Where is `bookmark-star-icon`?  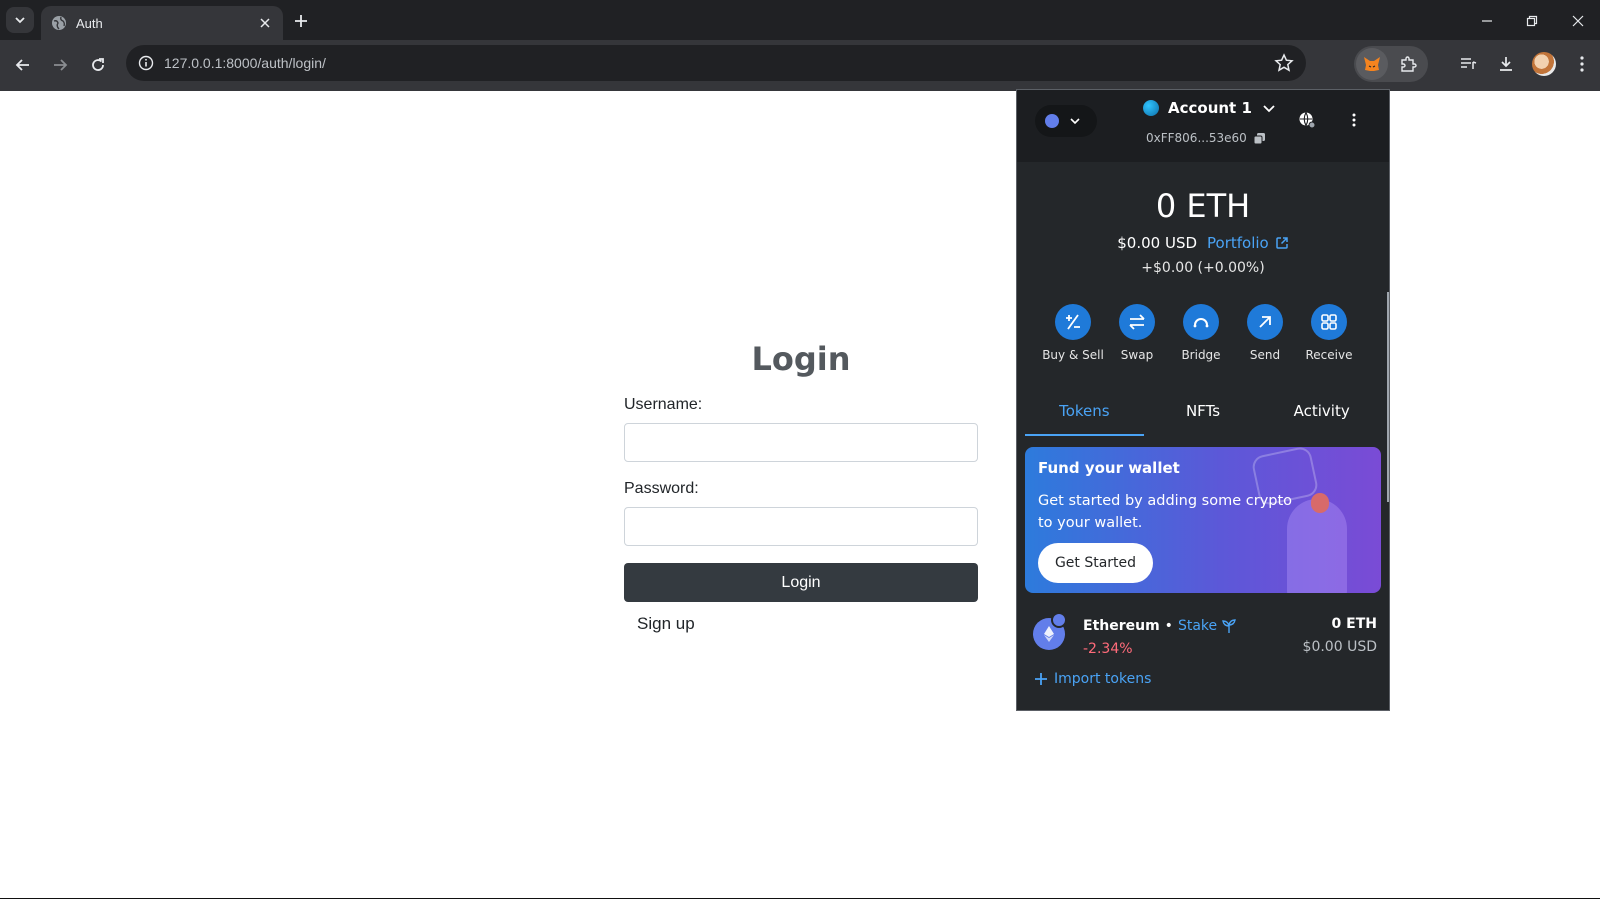
bookmark-star-icon is located at coordinates (1284, 63).